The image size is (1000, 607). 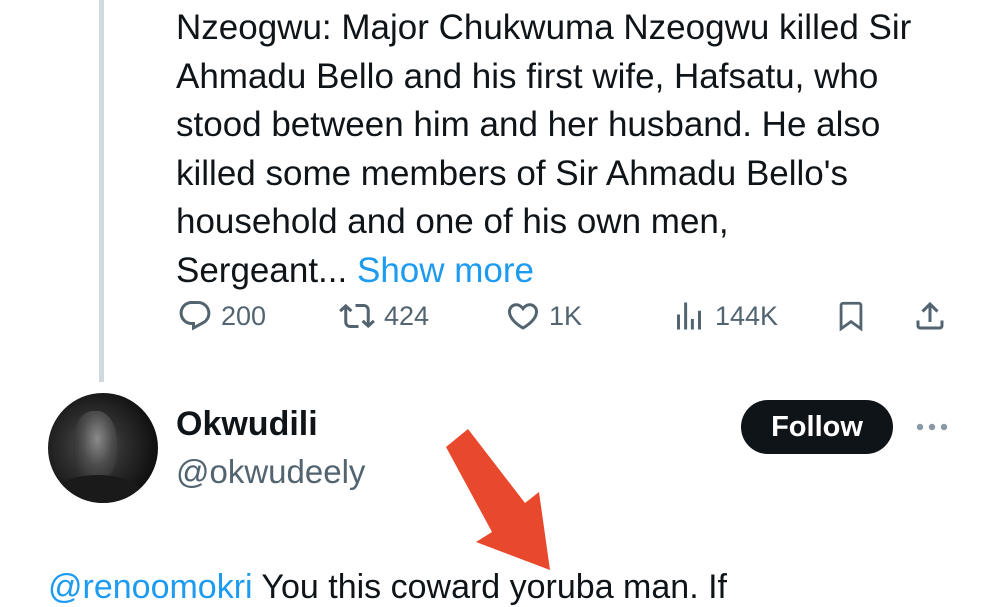 I want to click on reply-count: 200, so click(x=244, y=315).